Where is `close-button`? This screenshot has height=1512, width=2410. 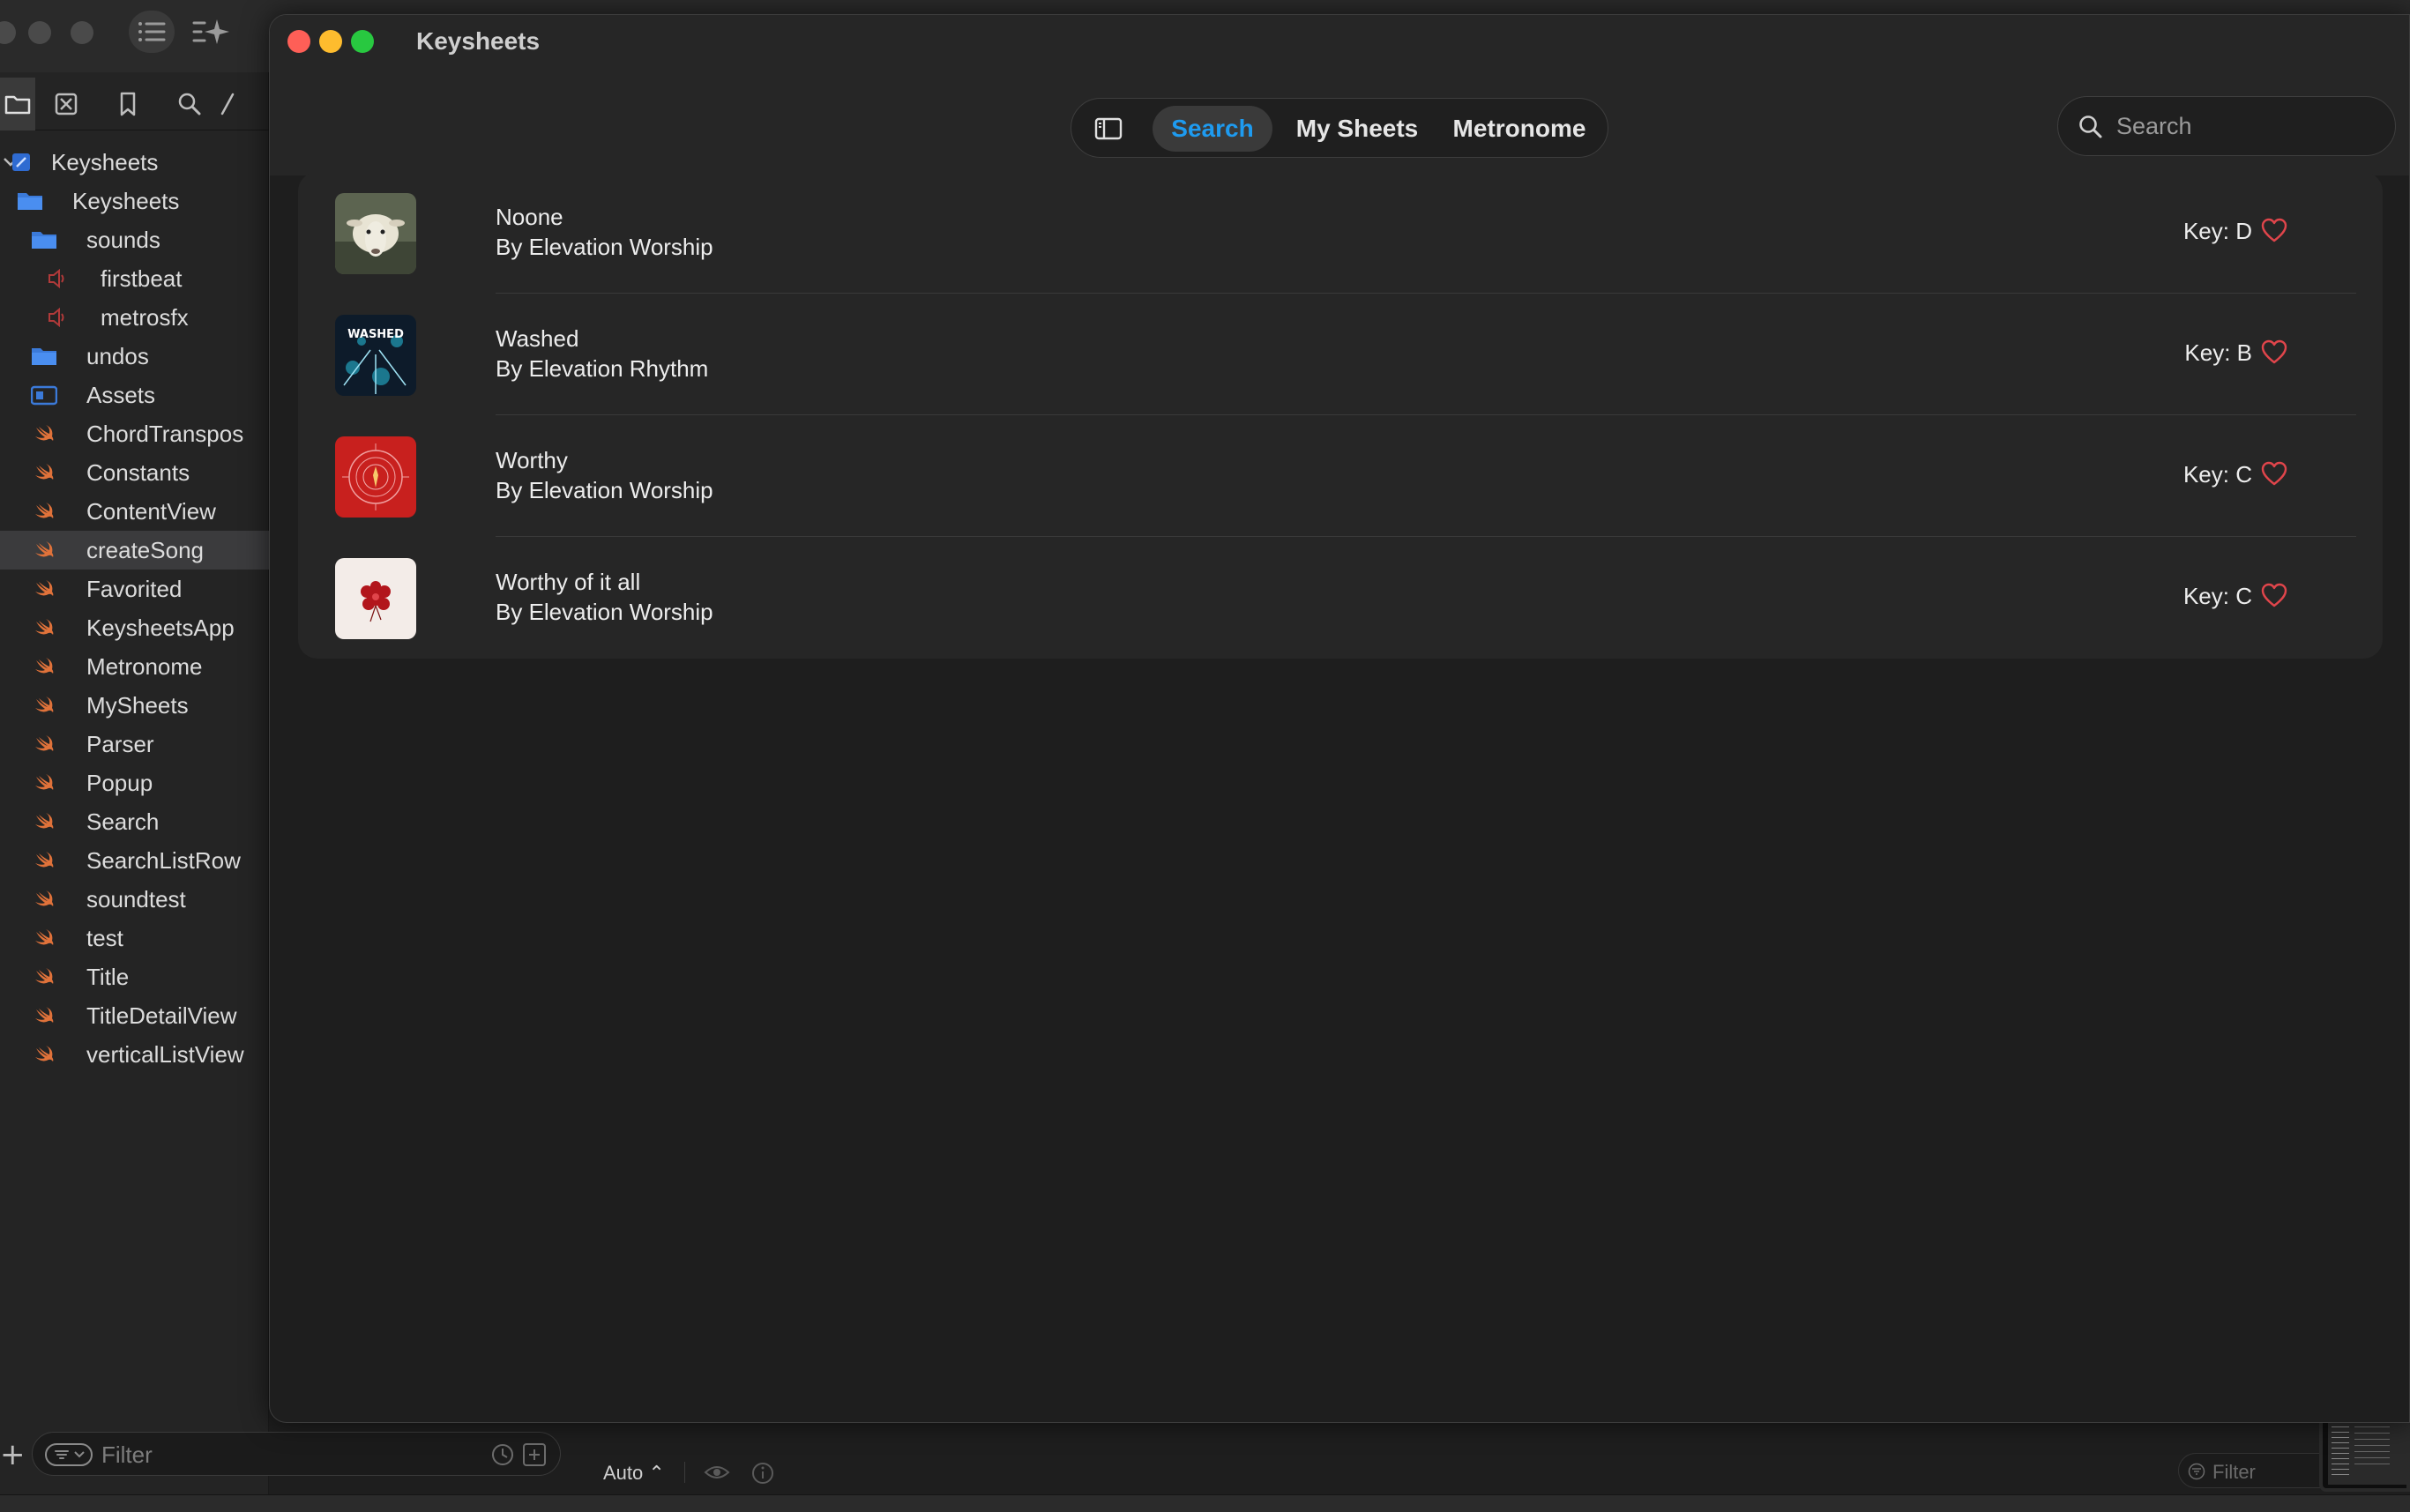
close-button is located at coordinates (298, 41).